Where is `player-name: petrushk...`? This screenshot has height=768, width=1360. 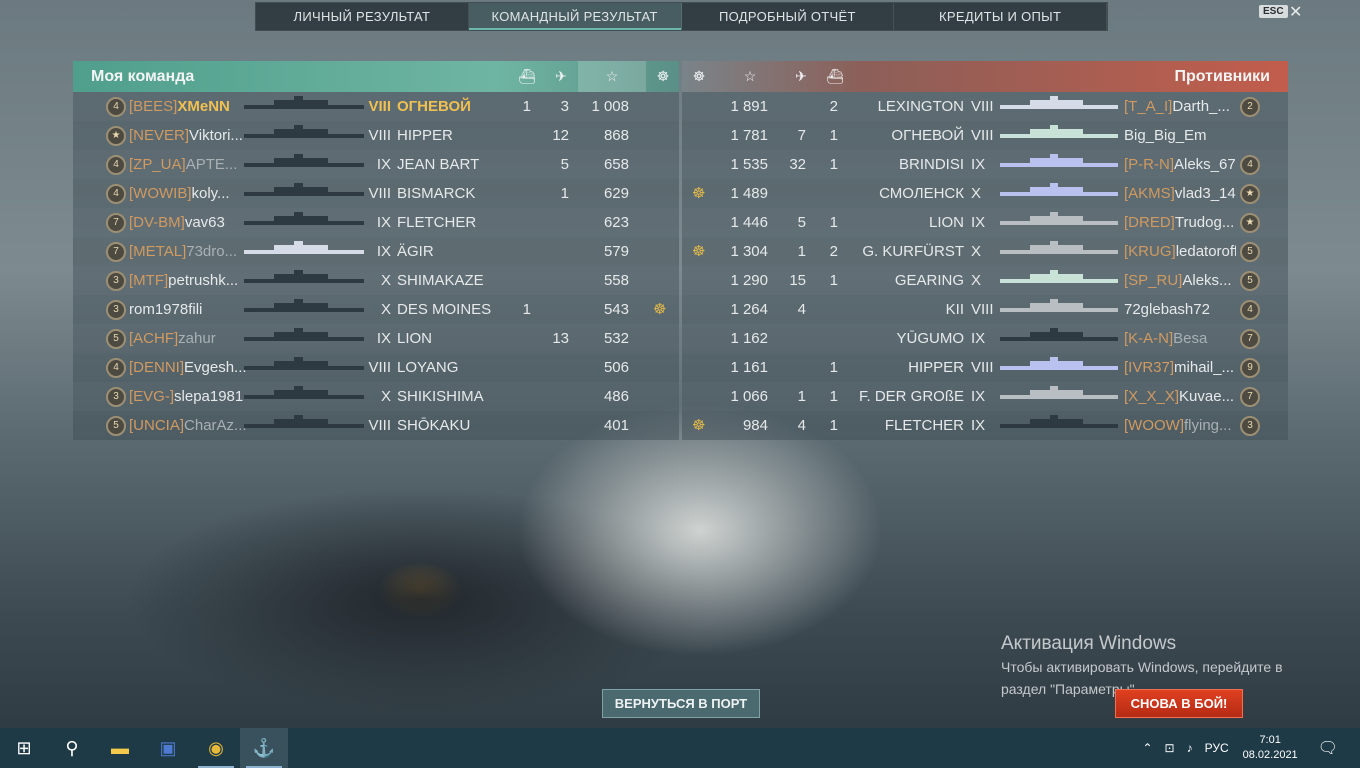
player-name: petrushk... is located at coordinates (203, 280).